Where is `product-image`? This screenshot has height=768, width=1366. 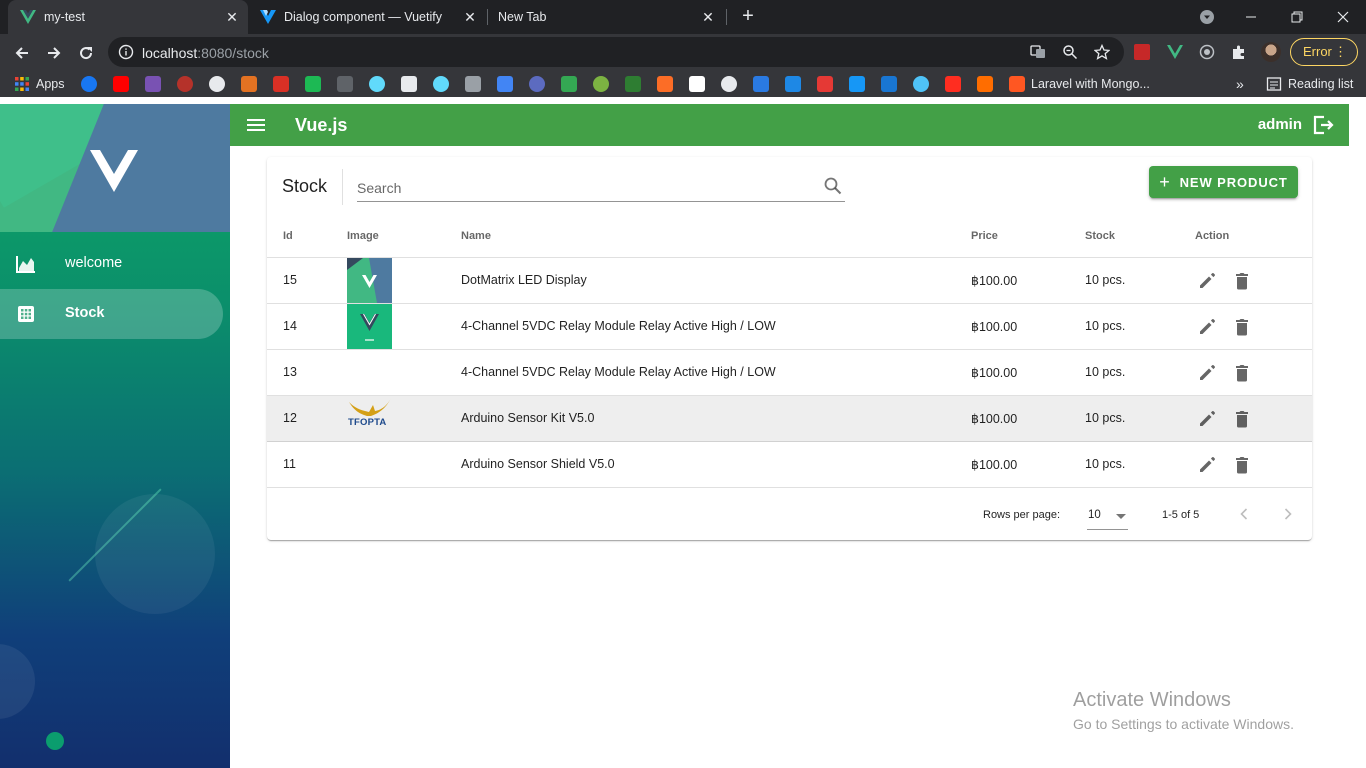
product-image is located at coordinates (369, 326).